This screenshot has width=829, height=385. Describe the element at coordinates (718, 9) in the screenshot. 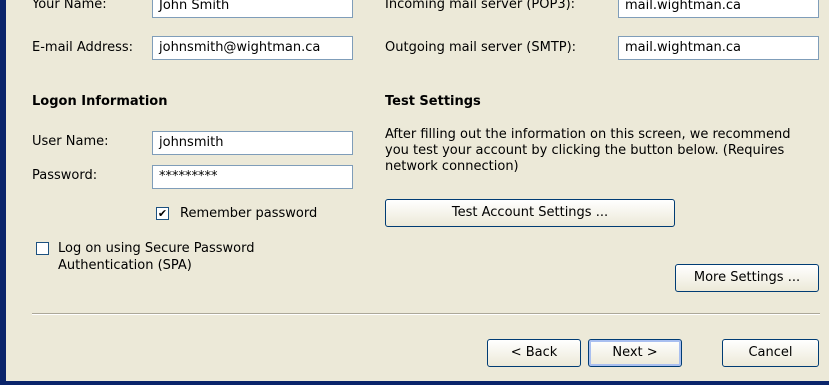

I see `incoming-server-field: mail.wightman.ca` at that location.